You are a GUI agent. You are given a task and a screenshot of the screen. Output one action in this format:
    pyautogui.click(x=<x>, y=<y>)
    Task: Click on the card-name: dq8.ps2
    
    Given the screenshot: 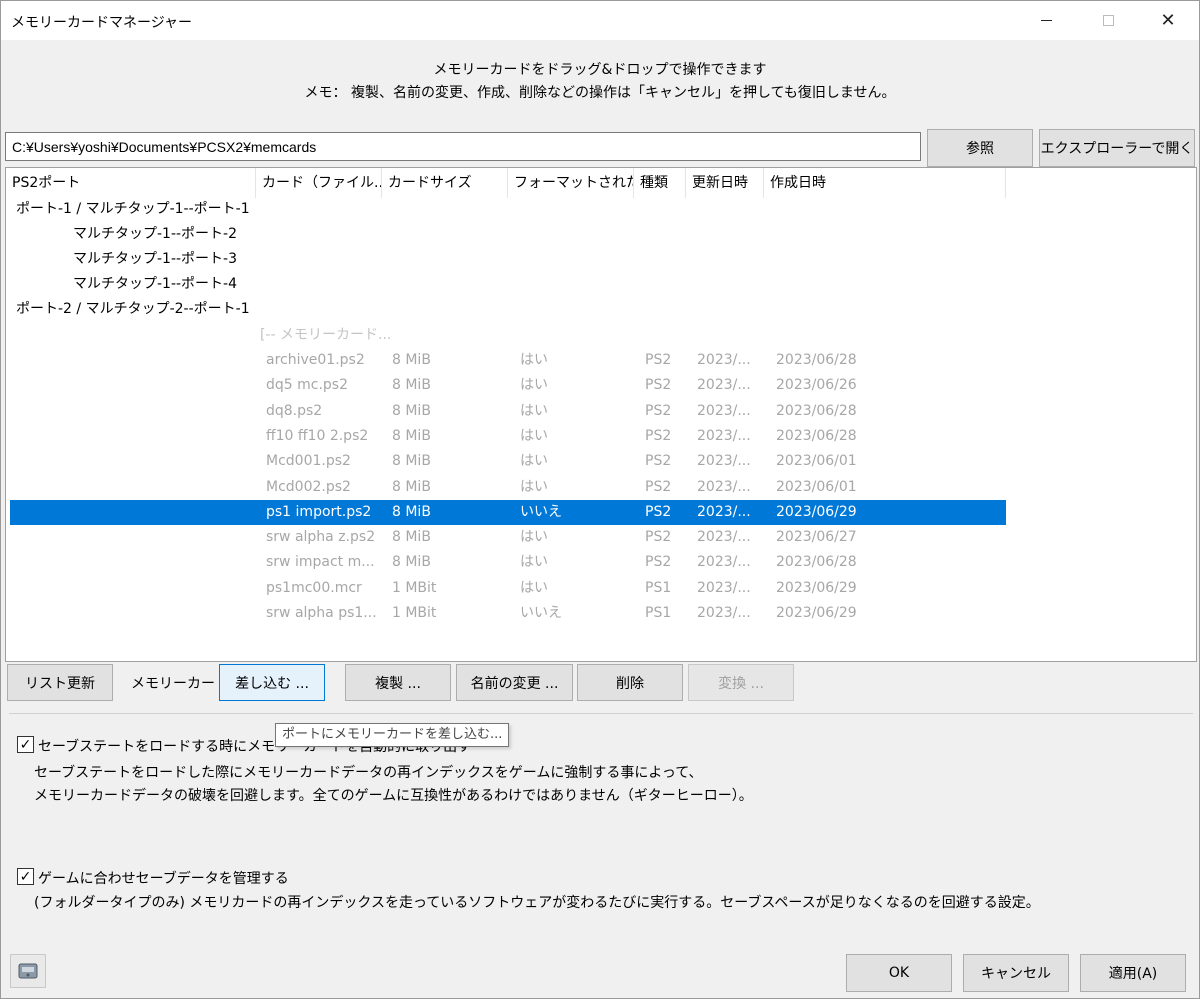 What is the action you would take?
    pyautogui.click(x=294, y=411)
    